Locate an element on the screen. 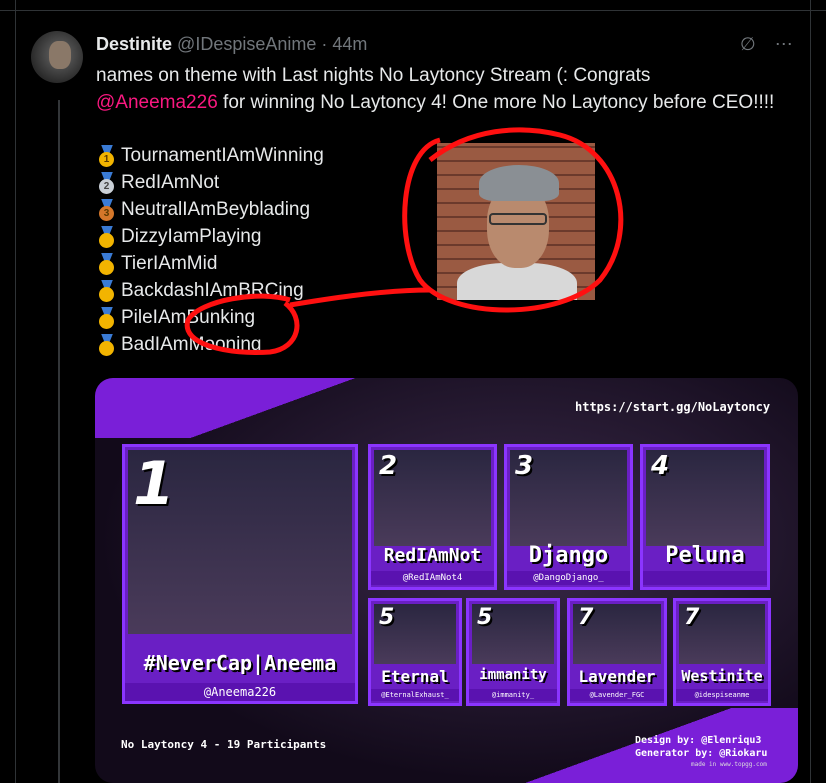  result-name: BackdashIAmBRCing is located at coordinates (212, 290).